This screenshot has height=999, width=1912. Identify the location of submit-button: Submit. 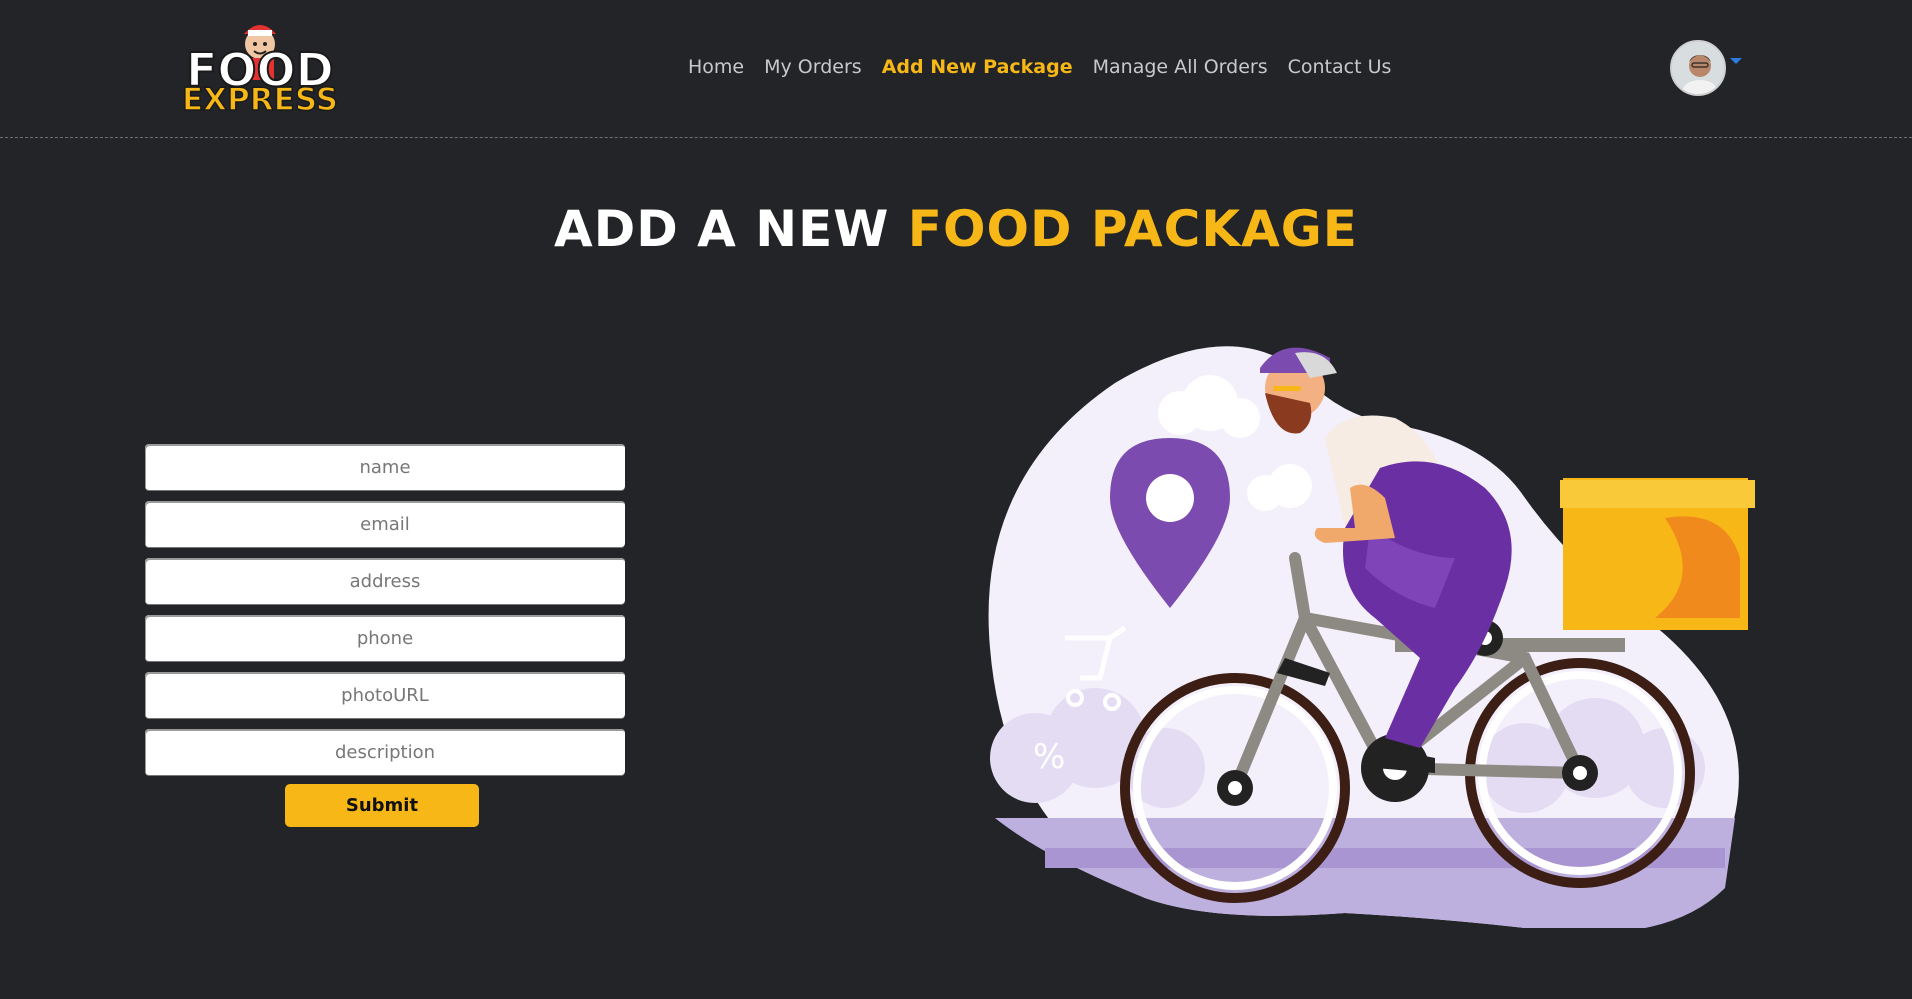
(382, 805).